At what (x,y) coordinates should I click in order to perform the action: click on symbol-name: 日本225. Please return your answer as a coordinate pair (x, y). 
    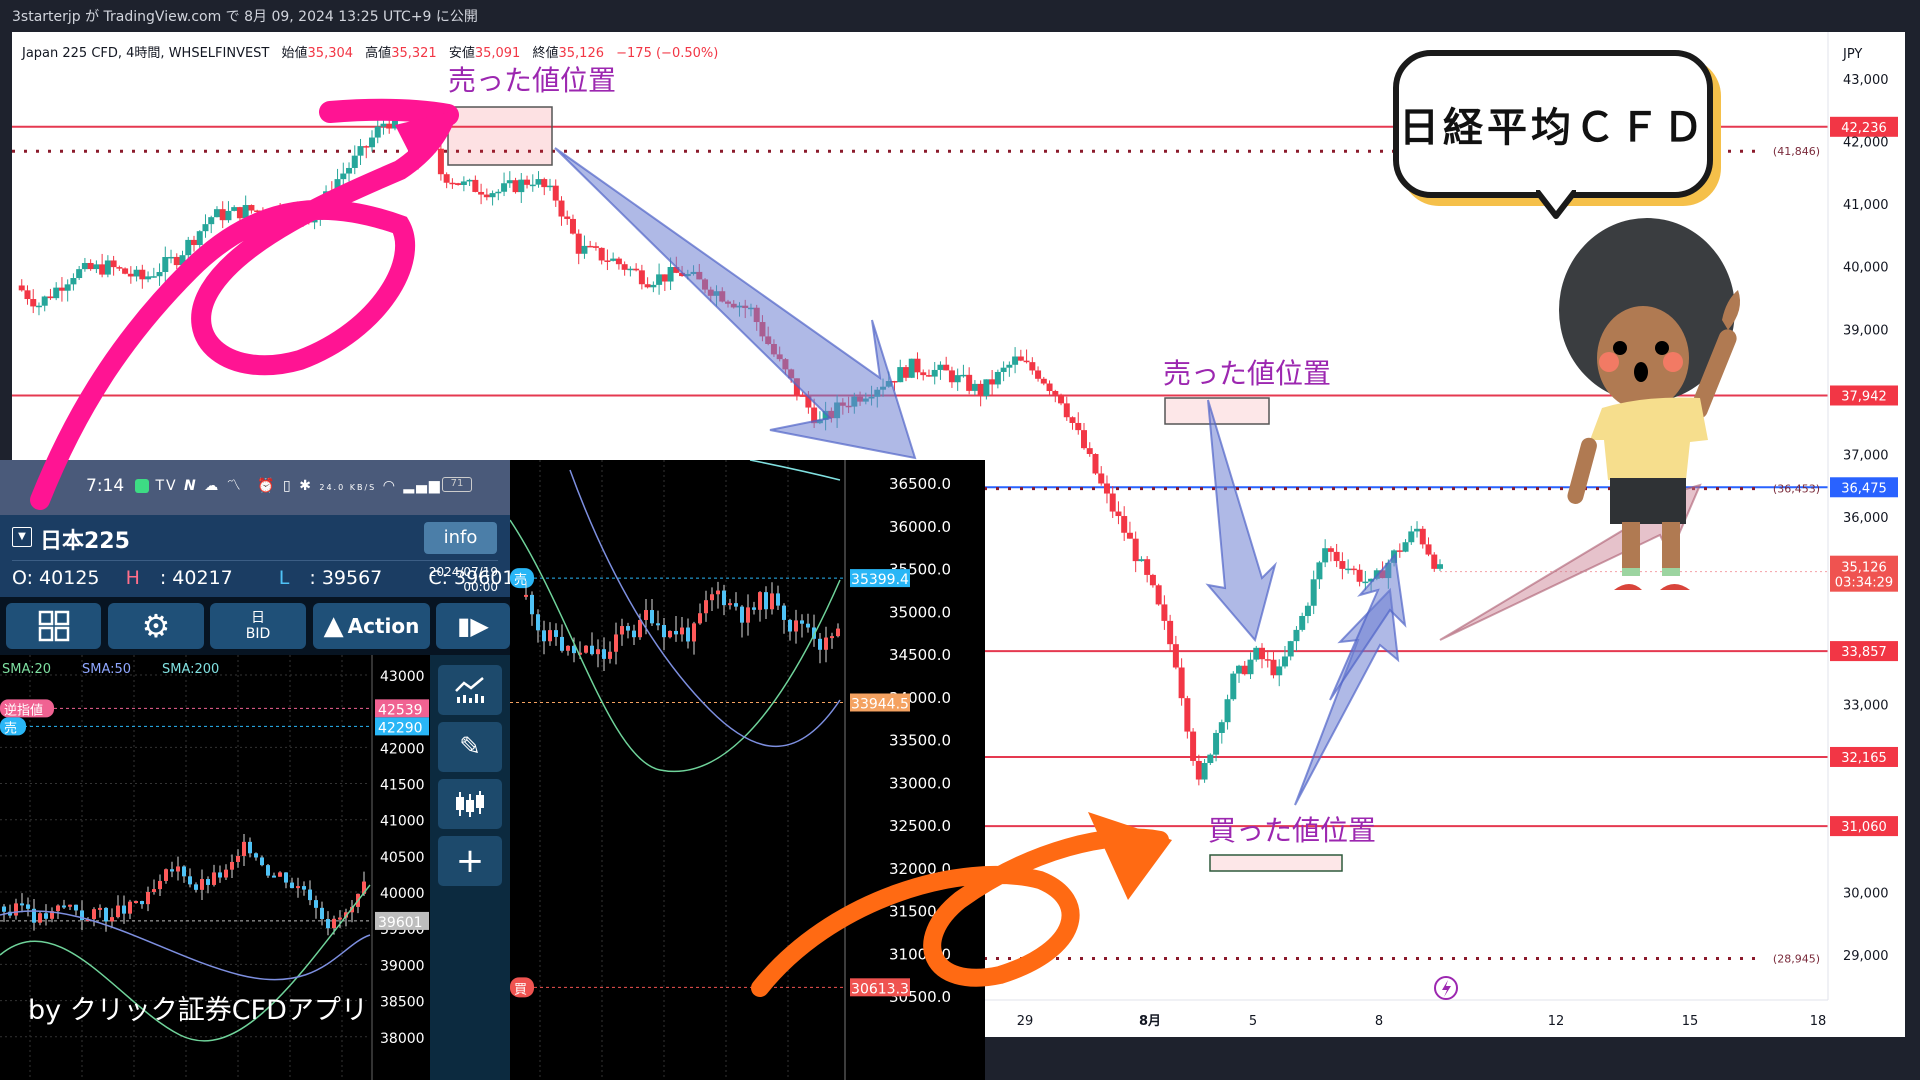
    Looking at the image, I should click on (85, 539).